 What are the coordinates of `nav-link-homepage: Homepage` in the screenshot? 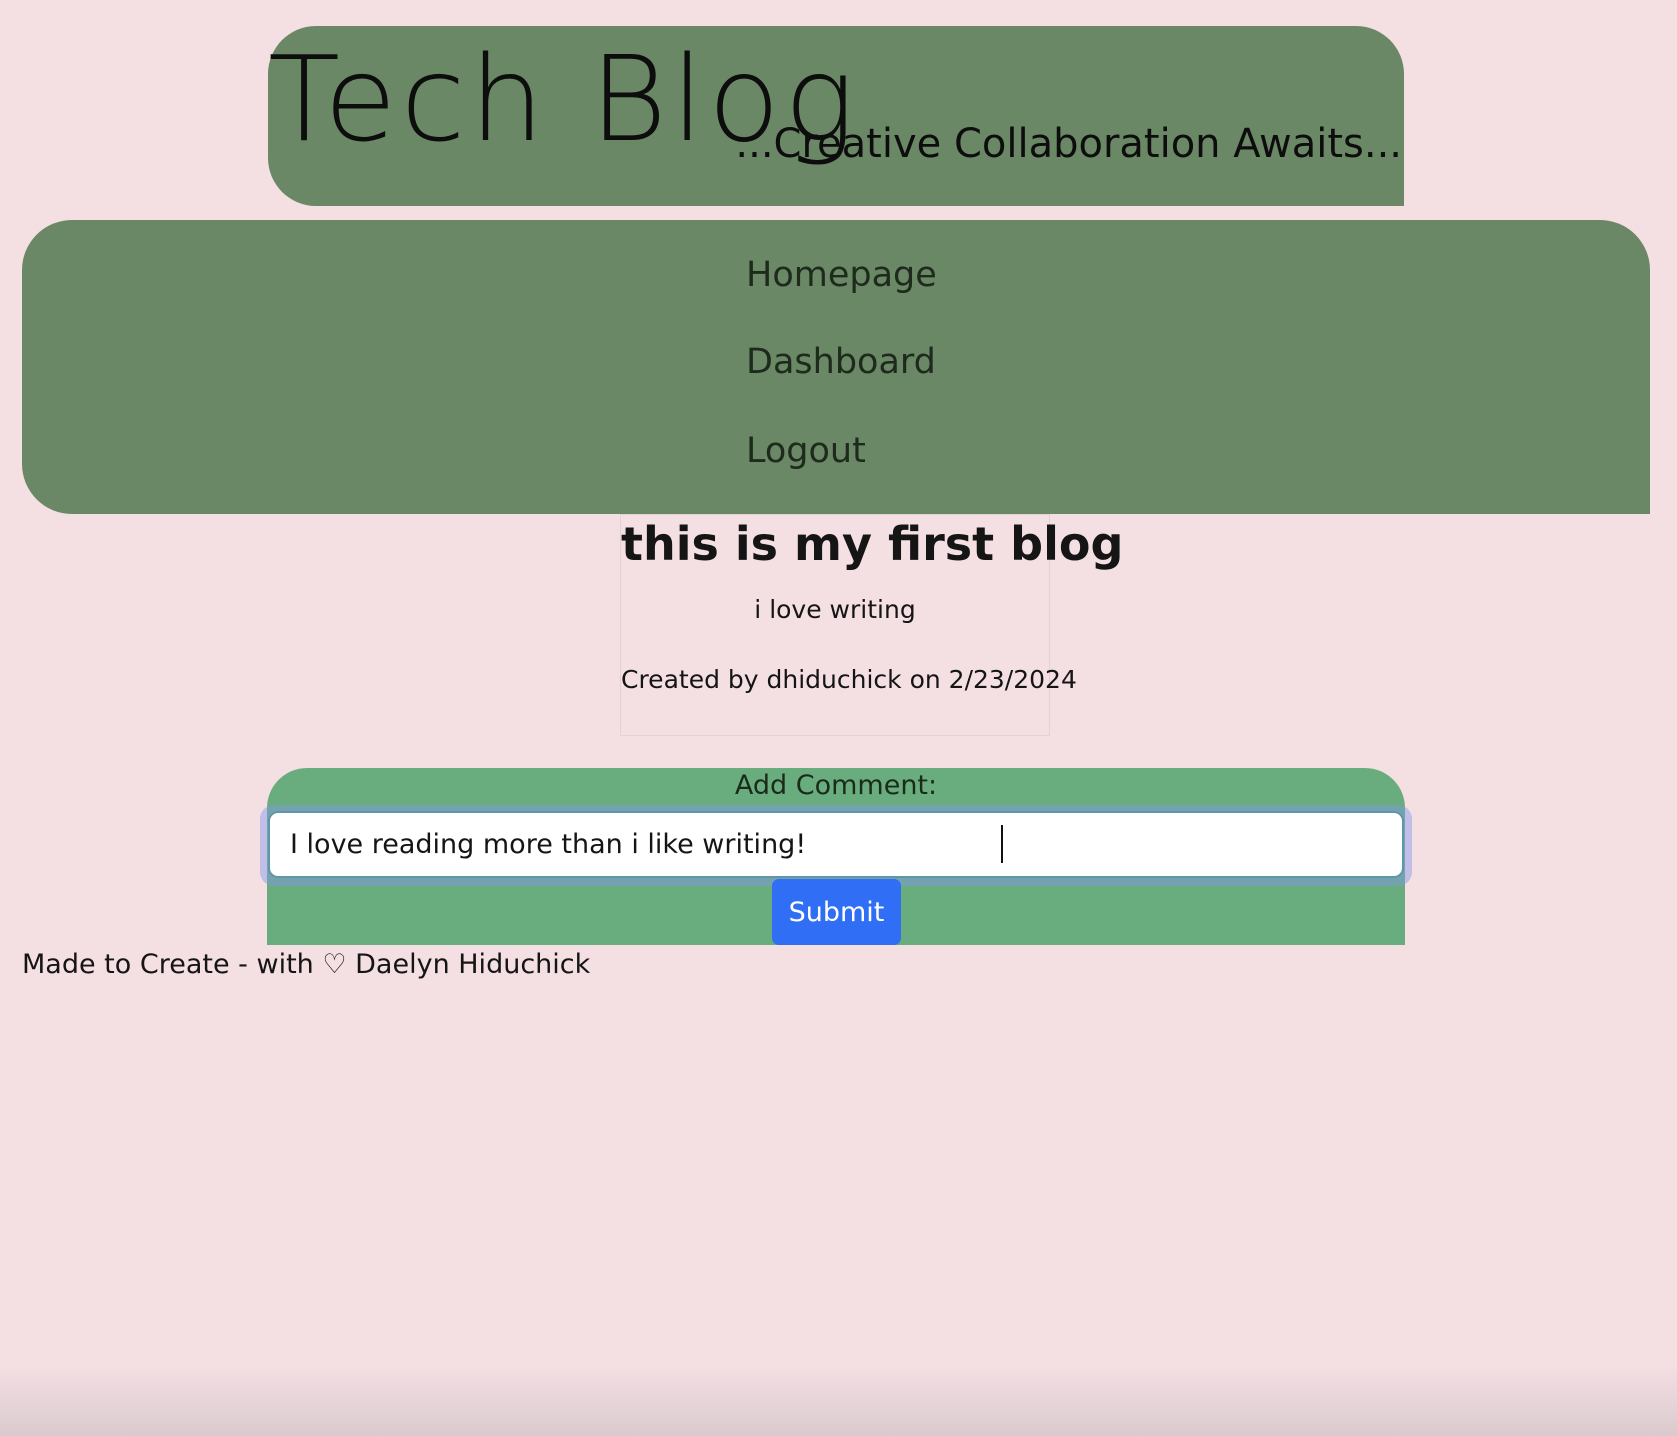 It's located at (841, 275).